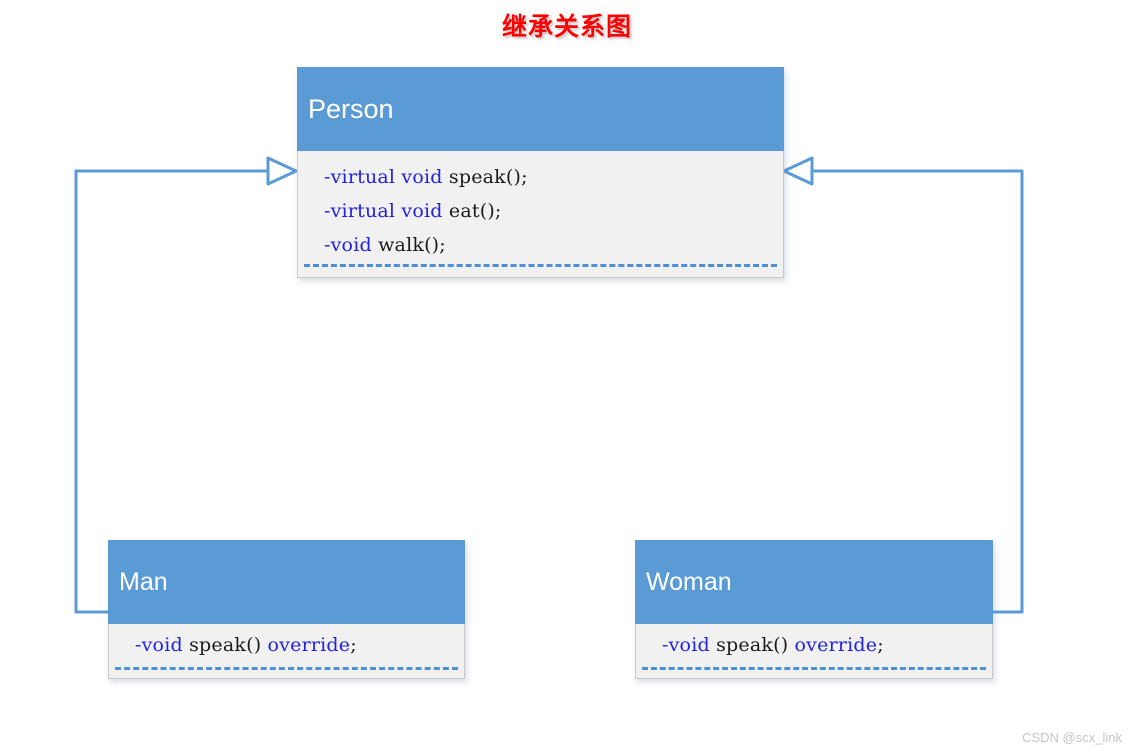 This screenshot has height=753, width=1134. What do you see at coordinates (566, 26) in the screenshot?
I see `page-title: 继承关系图` at bounding box center [566, 26].